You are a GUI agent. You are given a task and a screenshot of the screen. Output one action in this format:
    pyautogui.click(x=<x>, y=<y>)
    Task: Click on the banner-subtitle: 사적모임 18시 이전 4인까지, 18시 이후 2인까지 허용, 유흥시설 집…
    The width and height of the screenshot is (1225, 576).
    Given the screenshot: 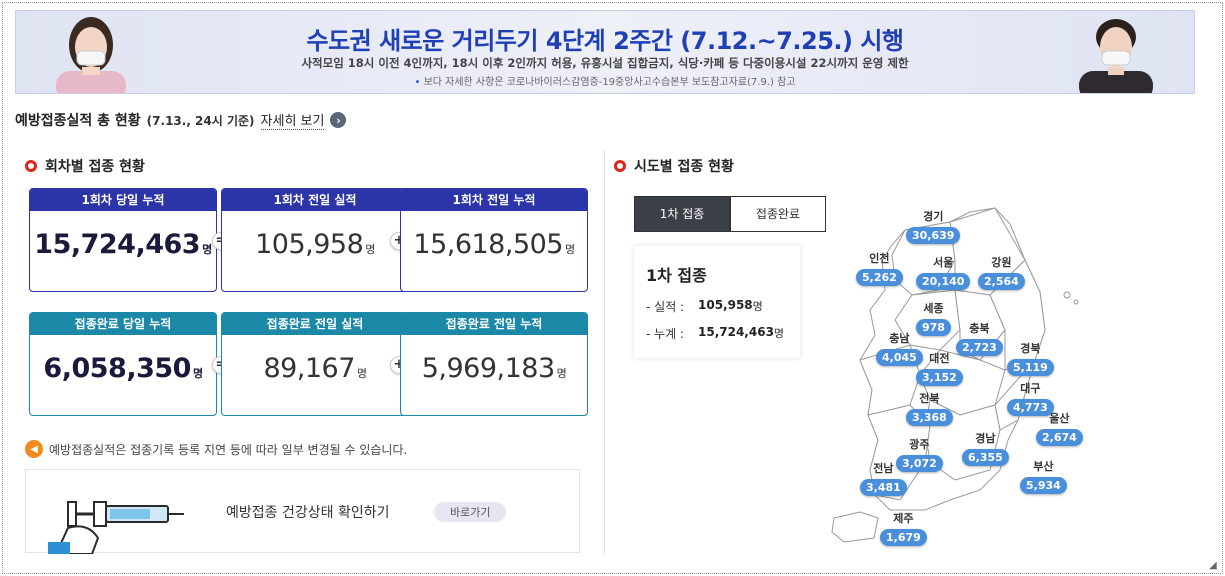 What is the action you would take?
    pyautogui.click(x=605, y=63)
    